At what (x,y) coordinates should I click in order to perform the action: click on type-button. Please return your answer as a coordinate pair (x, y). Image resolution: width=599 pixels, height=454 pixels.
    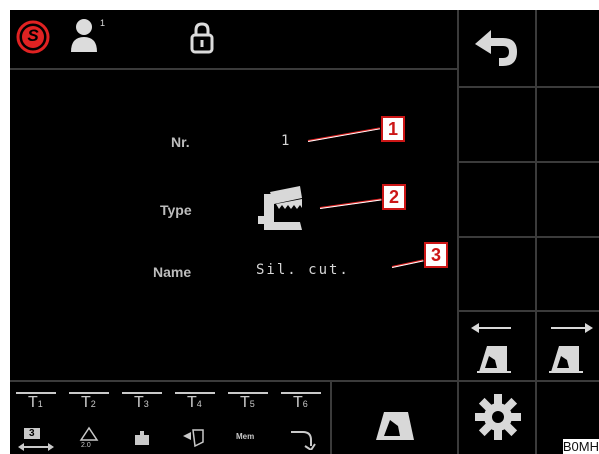
    Looking at the image, I should click on (288, 209).